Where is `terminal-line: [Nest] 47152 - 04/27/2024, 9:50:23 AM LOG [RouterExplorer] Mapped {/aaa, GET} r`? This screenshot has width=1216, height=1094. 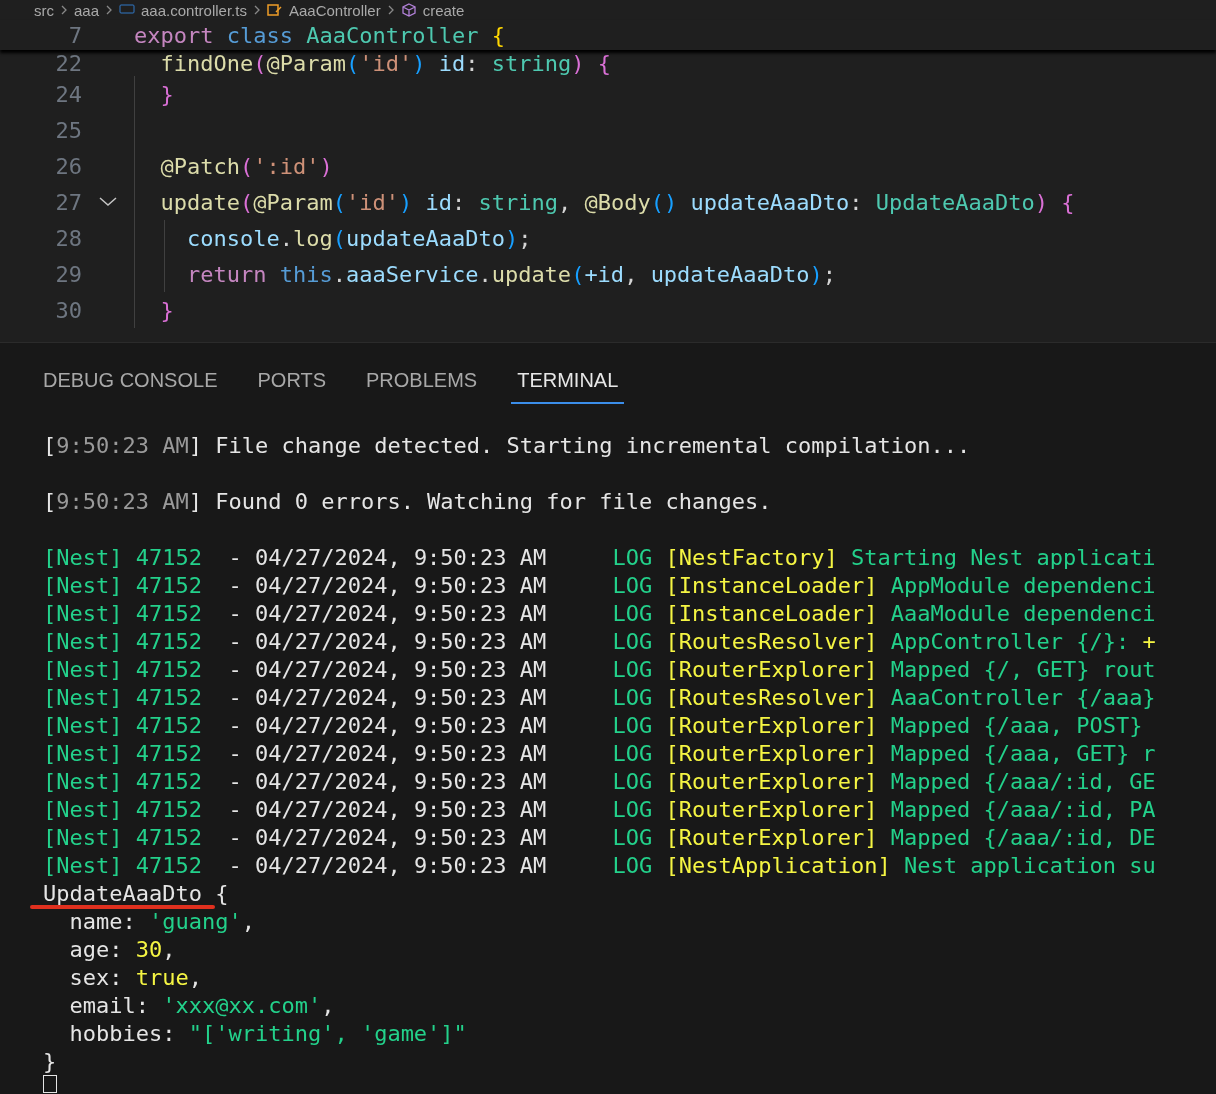
terminal-line: [Nest] 47152 - 04/27/2024, 9:50:23 AM LOG [RouterExplorer] Mapped {/aaa, GET} r is located at coordinates (599, 753).